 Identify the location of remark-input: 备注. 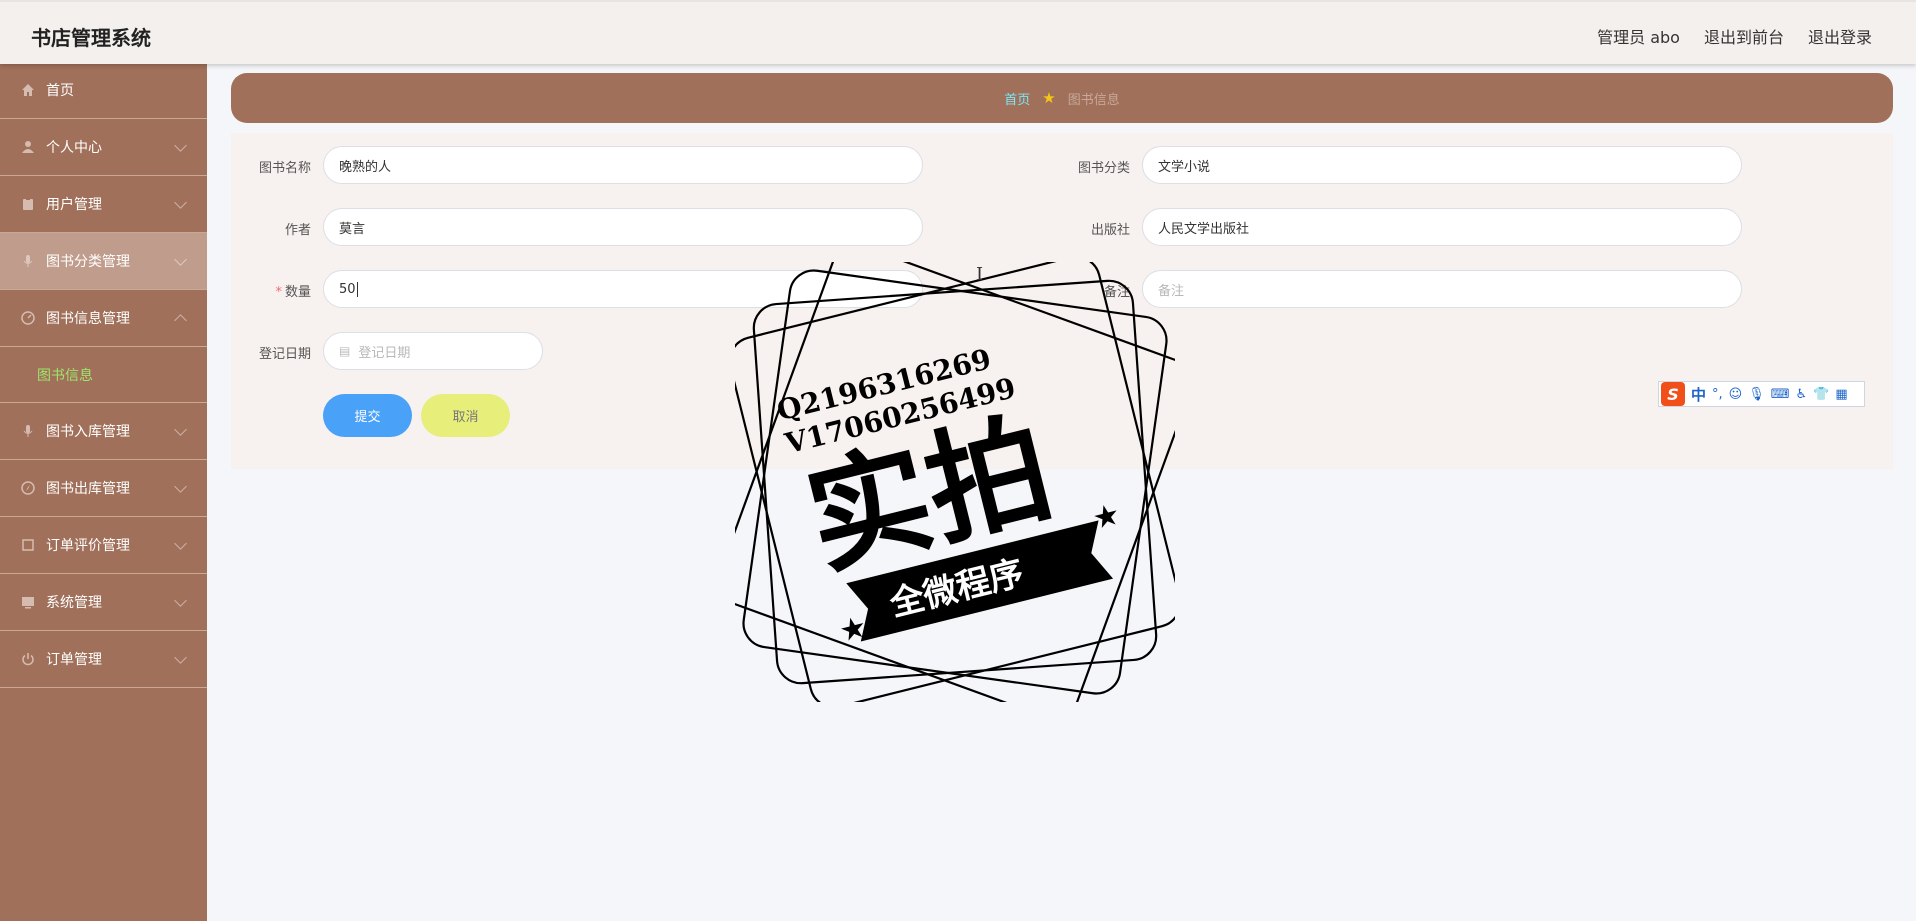
(1442, 289).